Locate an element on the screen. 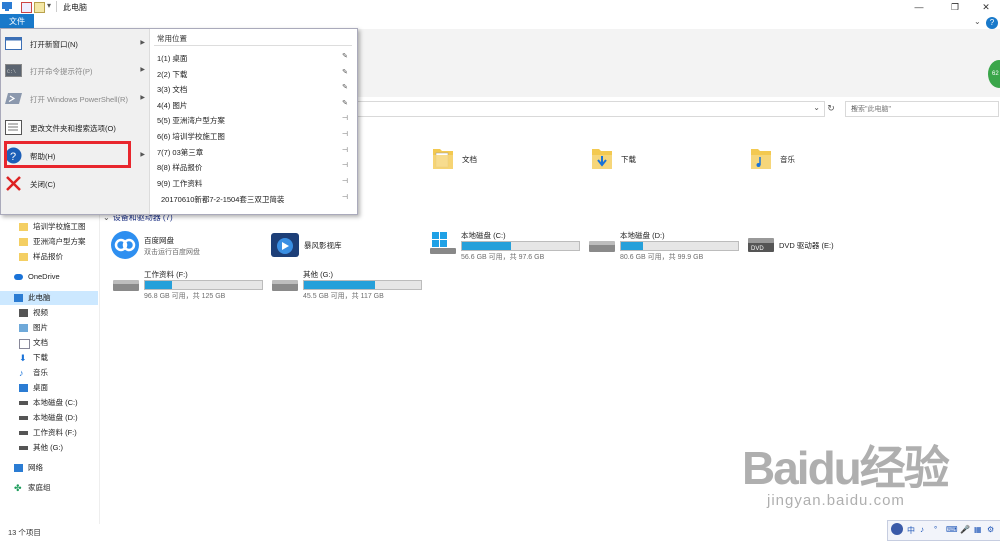  nav-item-asia-bay: 亚洲湾户型方案 is located at coordinates (49, 242).